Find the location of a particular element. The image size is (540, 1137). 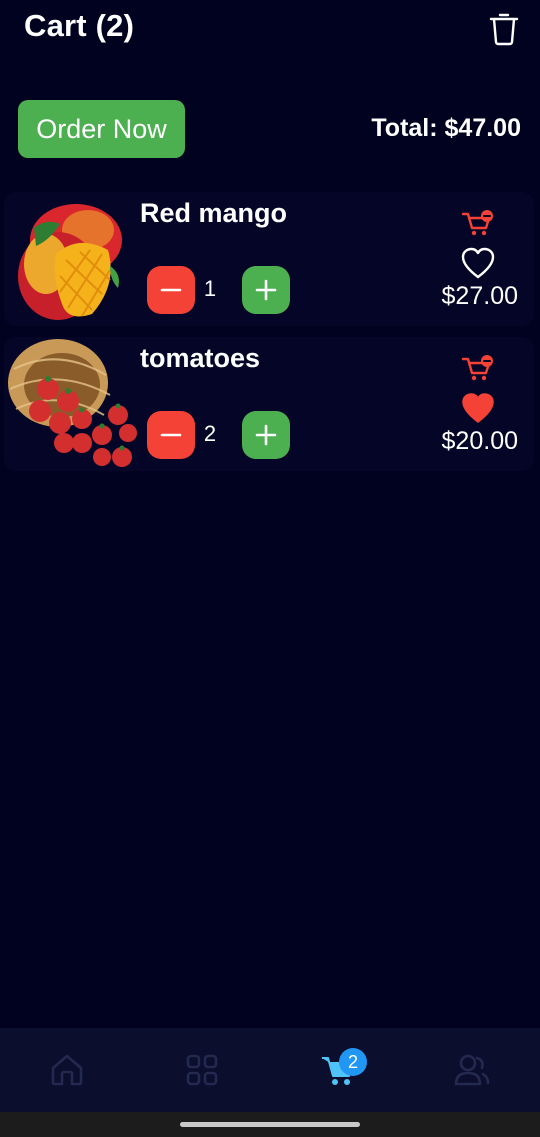

nav-home is located at coordinates (67, 1070).